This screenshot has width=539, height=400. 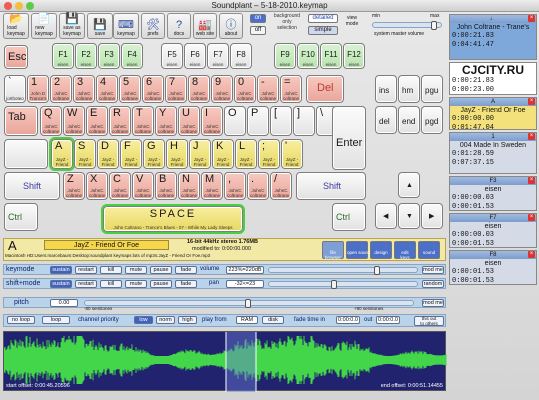 I want to click on off-button: off, so click(x=258, y=30).